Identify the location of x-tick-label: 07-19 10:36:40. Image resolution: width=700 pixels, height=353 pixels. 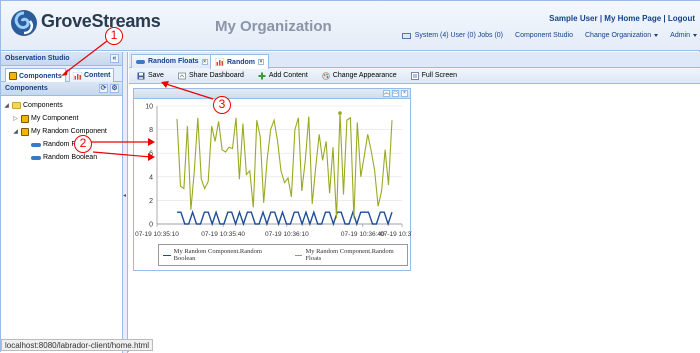
(363, 234).